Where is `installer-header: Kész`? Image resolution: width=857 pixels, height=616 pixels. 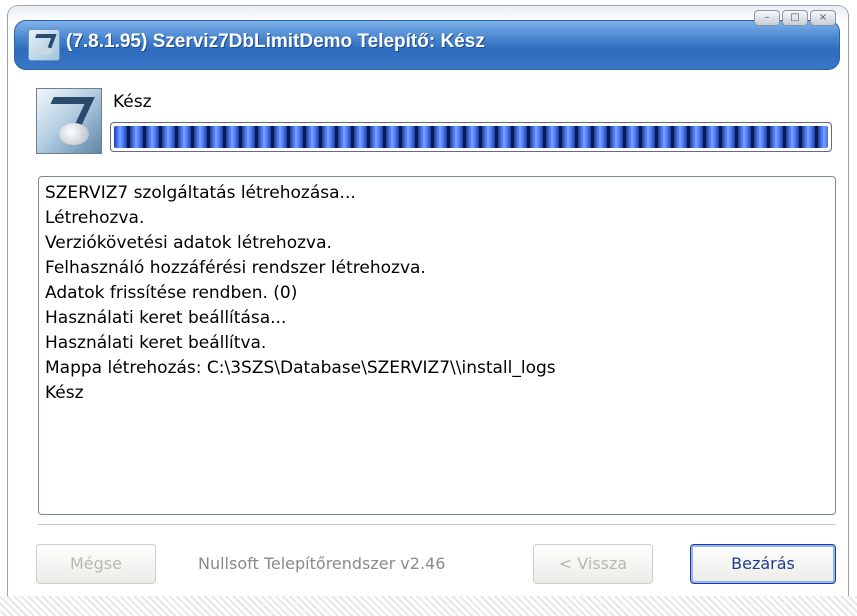
installer-header: Kész is located at coordinates (434, 123).